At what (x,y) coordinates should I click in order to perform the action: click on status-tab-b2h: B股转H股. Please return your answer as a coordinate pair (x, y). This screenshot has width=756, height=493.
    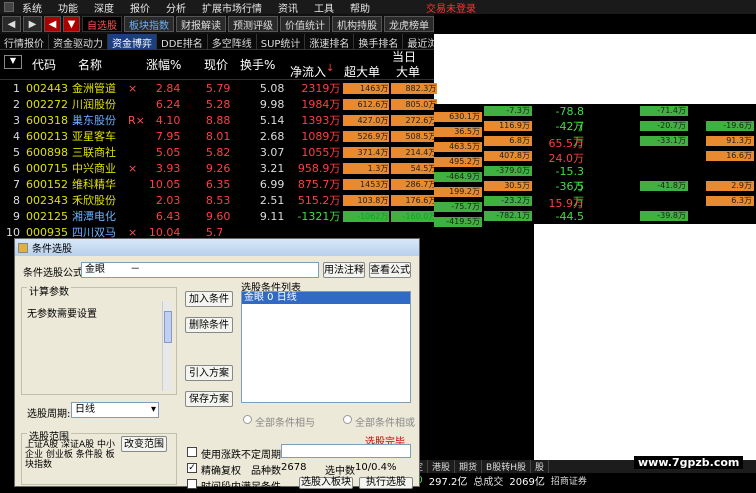
    Looking at the image, I should click on (506, 466).